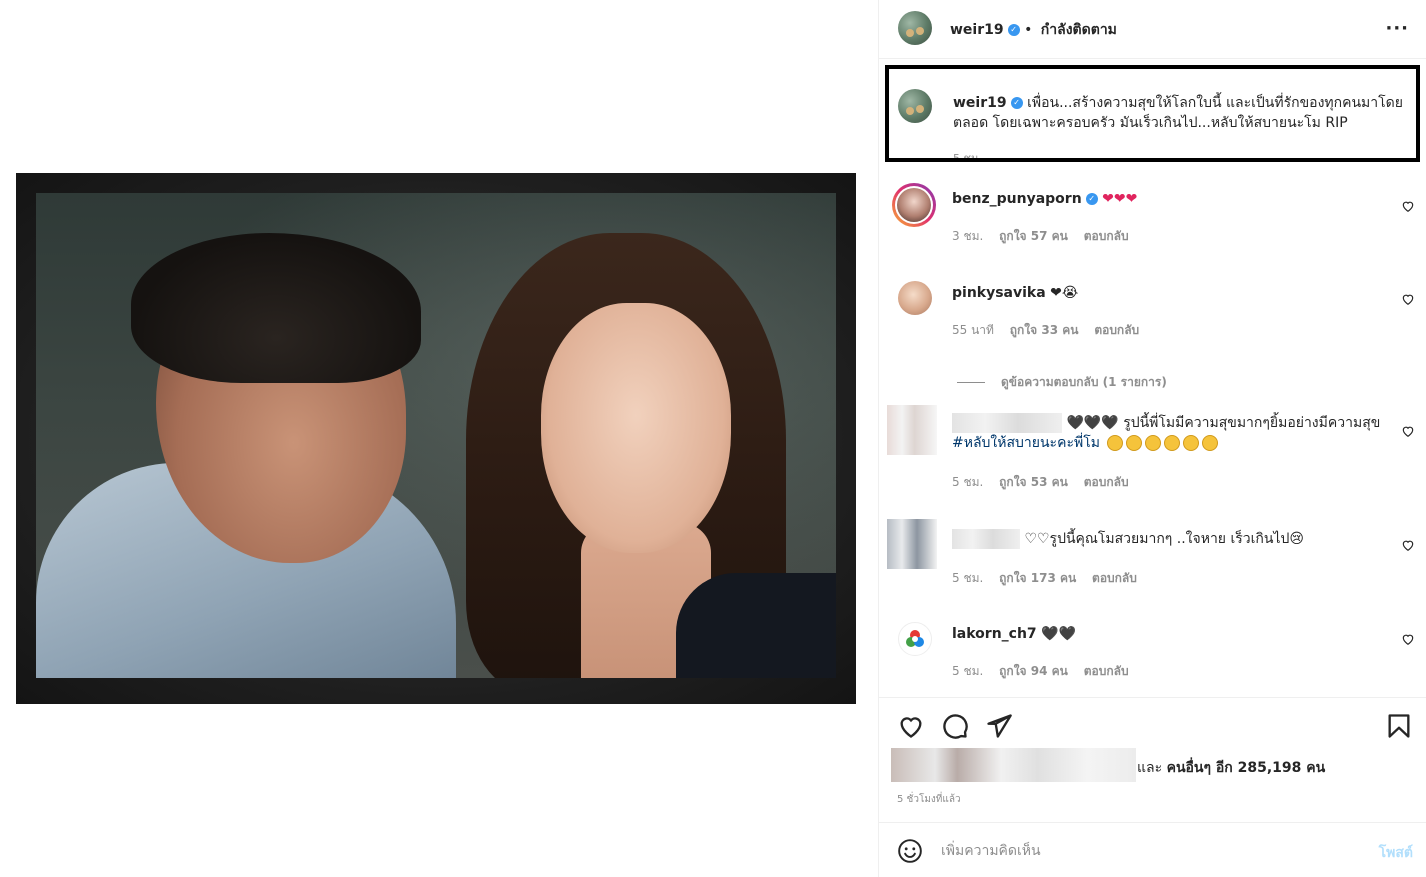  I want to click on comment-username: lakorn_ch7, so click(994, 634).